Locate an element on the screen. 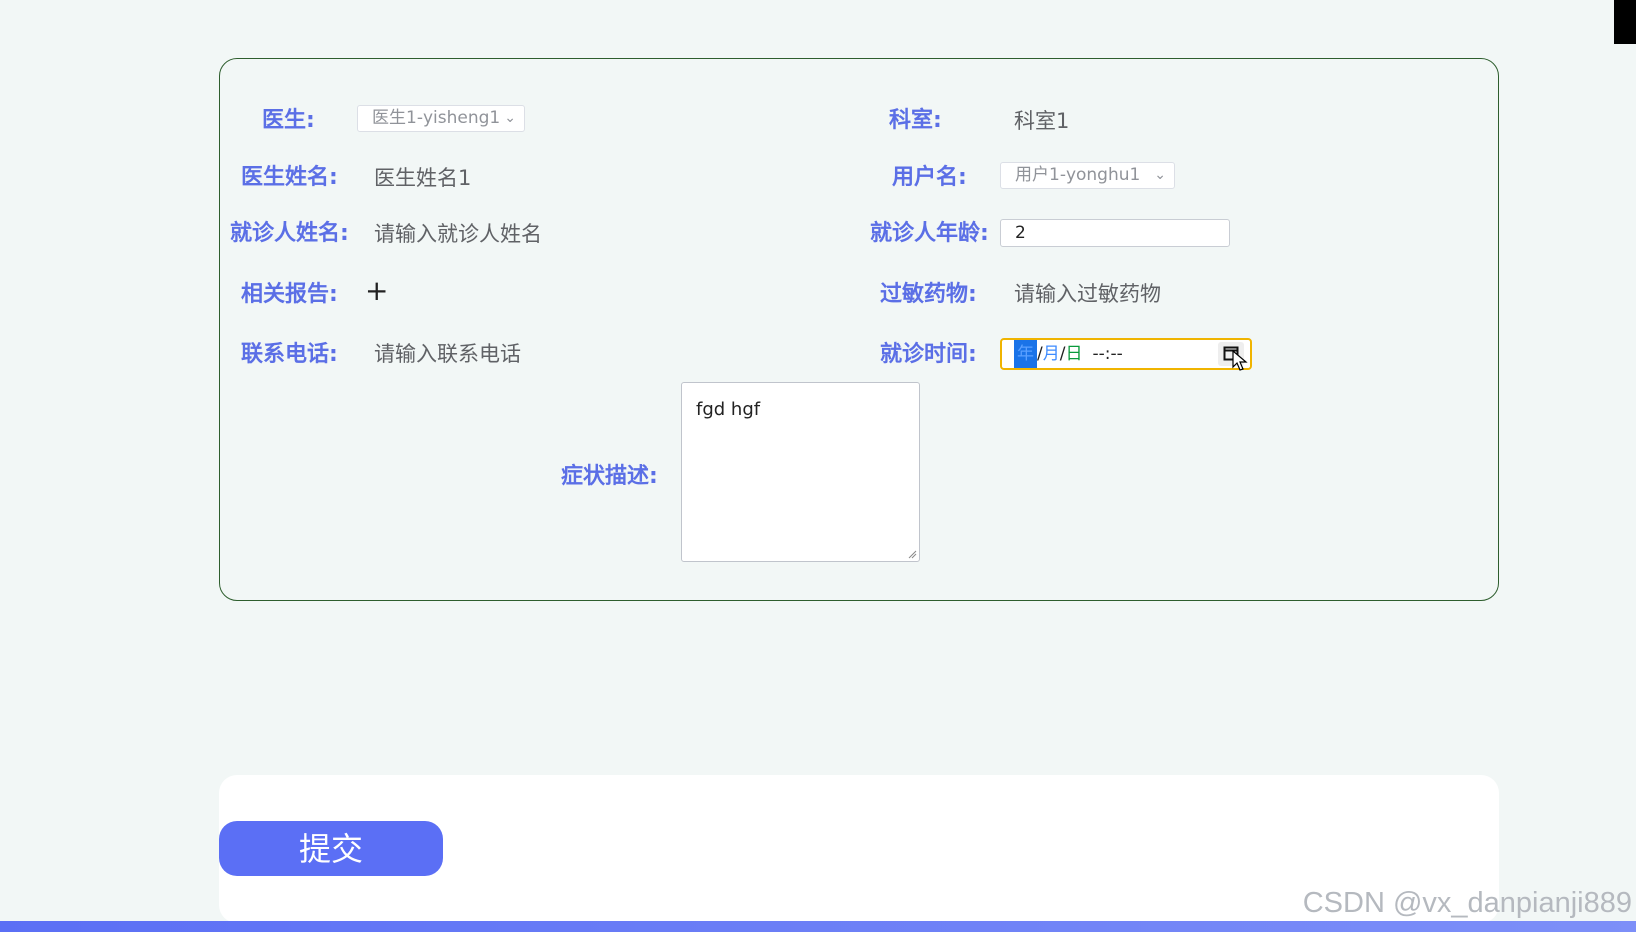 The width and height of the screenshot is (1636, 932). doctor-name-label: 医生姓名: is located at coordinates (289, 177).